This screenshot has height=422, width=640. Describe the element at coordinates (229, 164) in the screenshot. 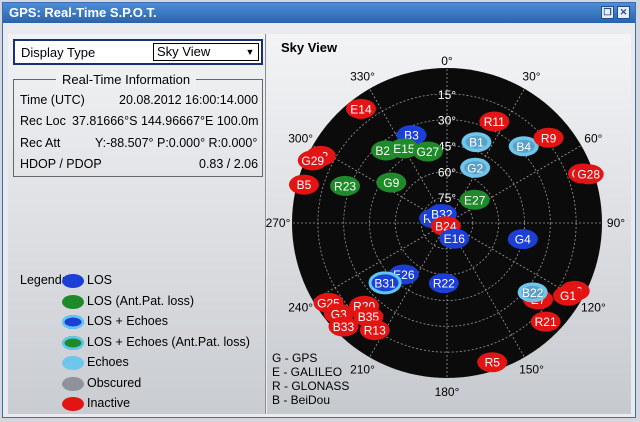

I see `dop-value: 0.83 / 2.06` at that location.